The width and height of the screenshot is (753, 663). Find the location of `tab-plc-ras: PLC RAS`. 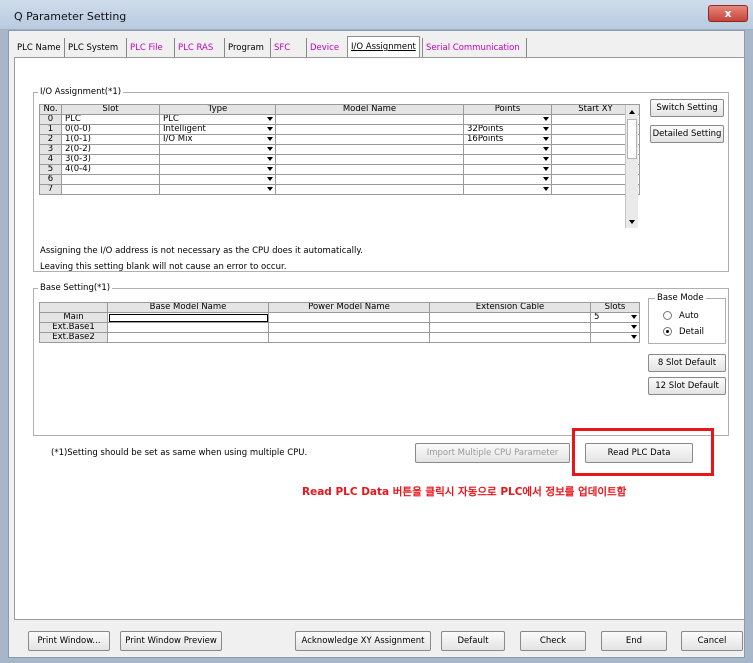

tab-plc-ras: PLC RAS is located at coordinates (195, 48).